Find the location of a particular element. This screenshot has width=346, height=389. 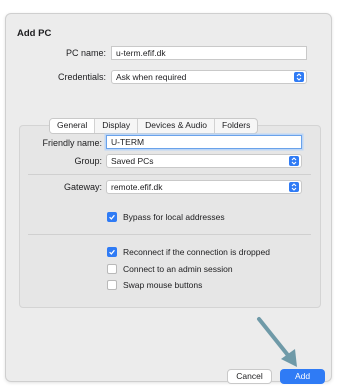

annotation-arrow-icon is located at coordinates (277, 342).